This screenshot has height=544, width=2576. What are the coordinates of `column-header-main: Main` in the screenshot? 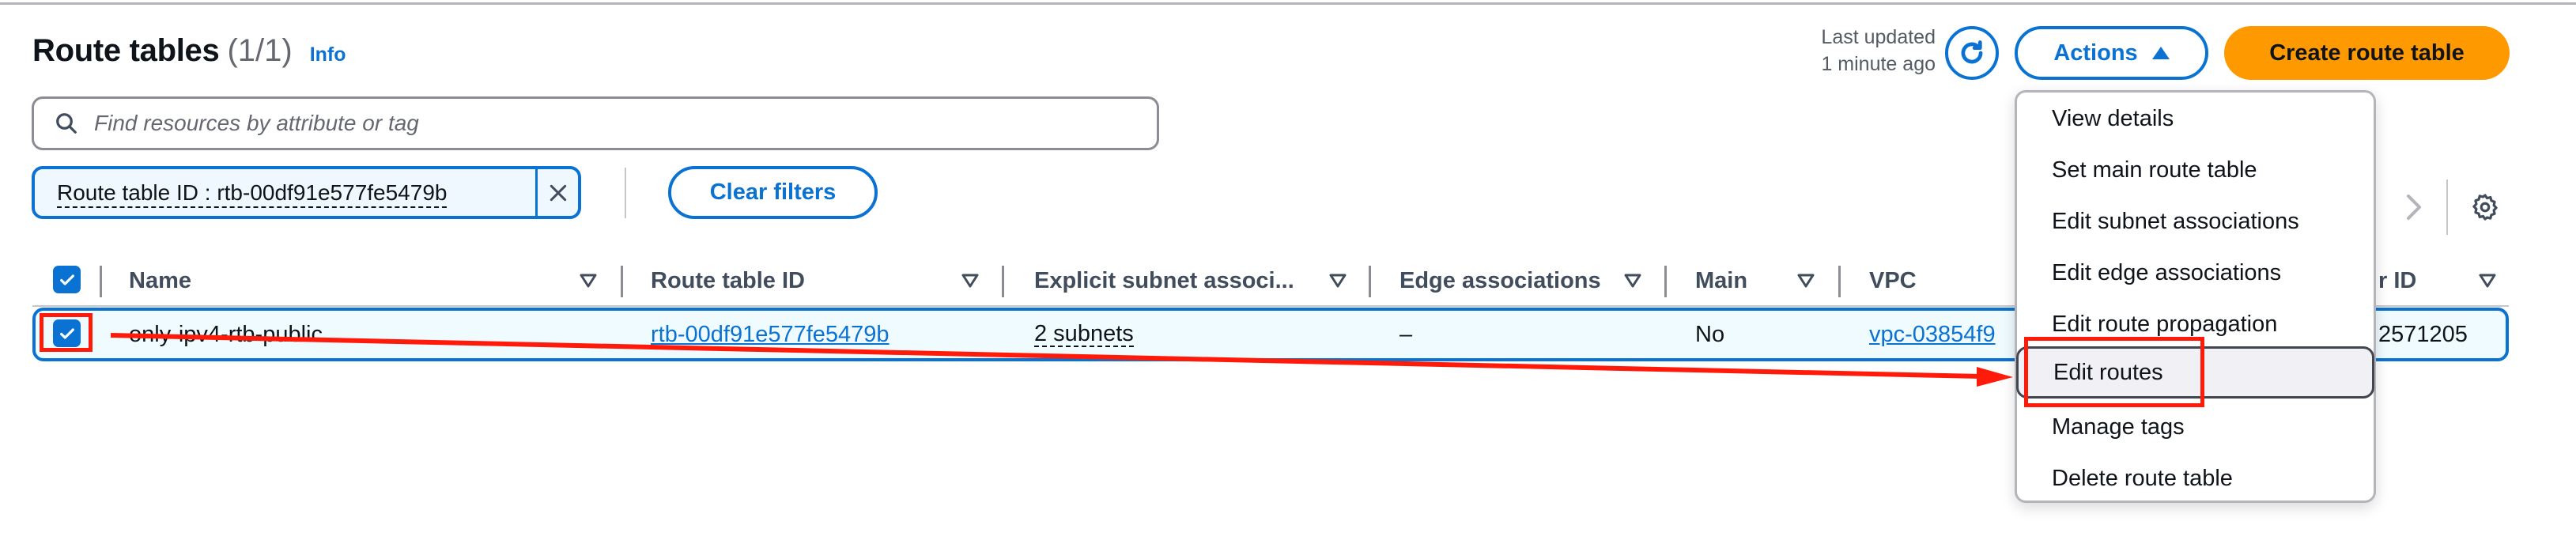 It's located at (1721, 281).